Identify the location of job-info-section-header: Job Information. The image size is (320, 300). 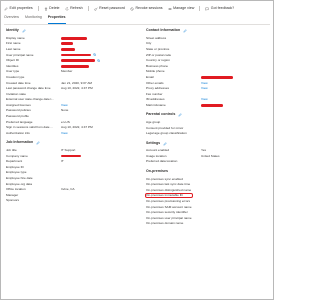
(71, 143).